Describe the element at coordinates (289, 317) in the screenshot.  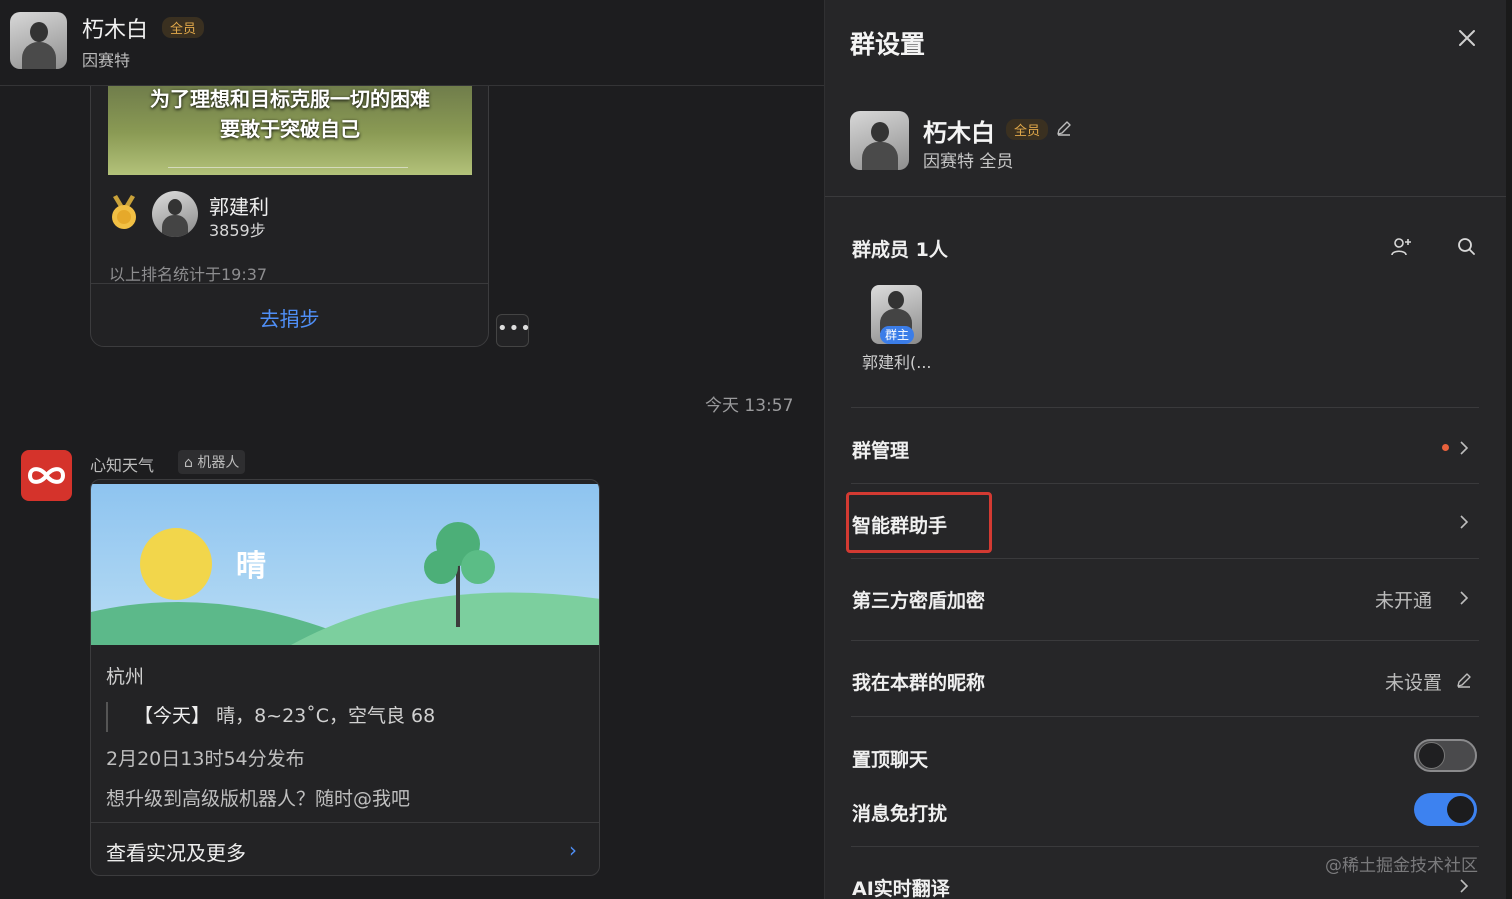
I see `donate-steps-button: 去捐步` at that location.